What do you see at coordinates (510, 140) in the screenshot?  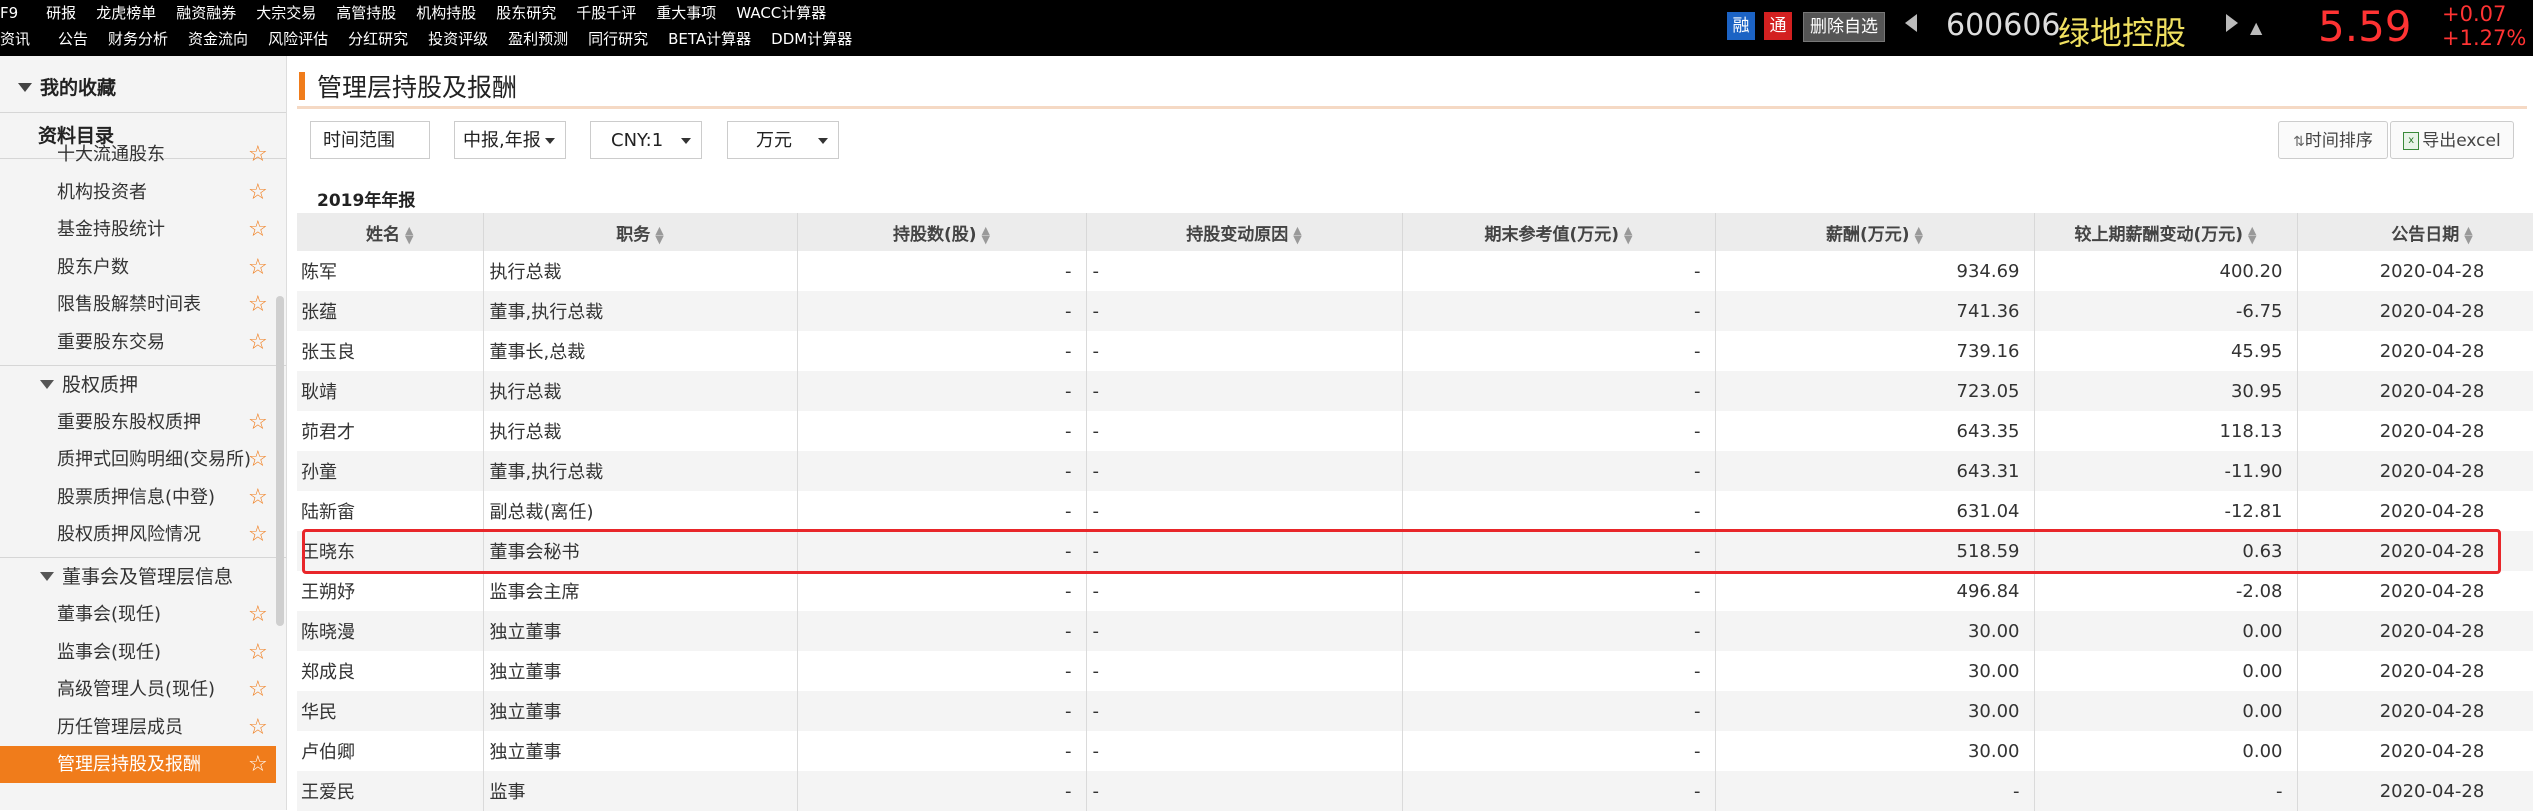 I see `period-select: 中报,年报` at bounding box center [510, 140].